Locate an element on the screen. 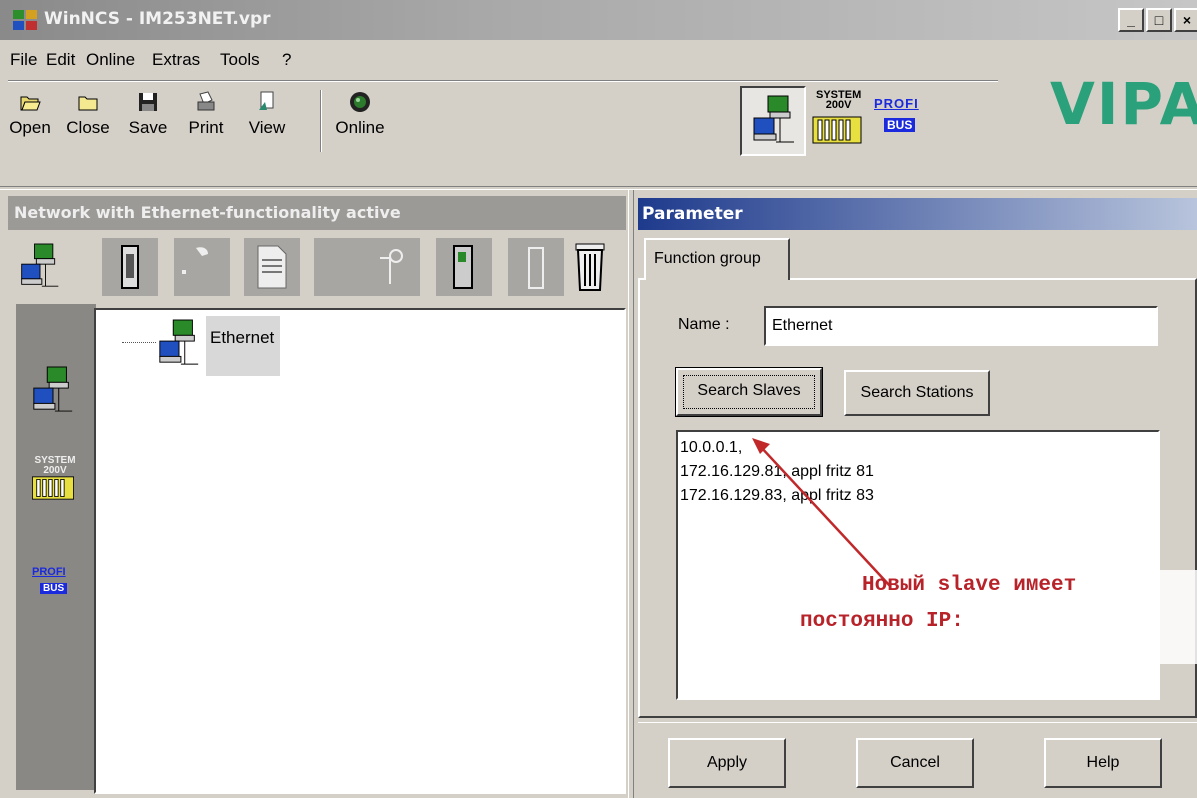  name-label: Name : is located at coordinates (704, 324).